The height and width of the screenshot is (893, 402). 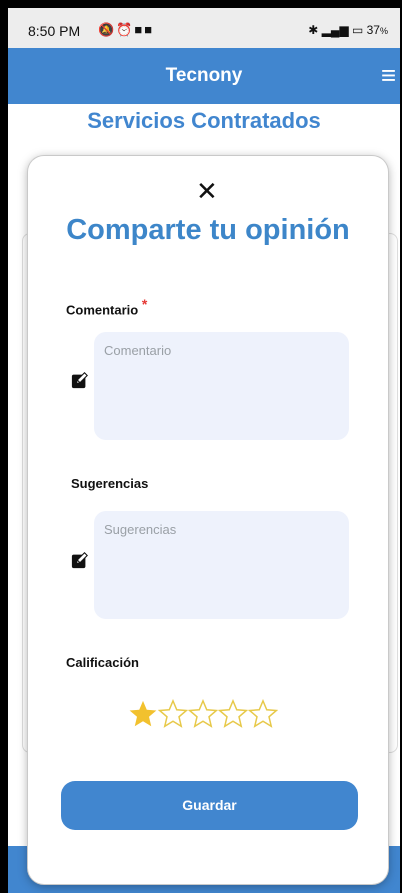 I want to click on suggestions-label: Sugerencias, so click(x=110, y=483).